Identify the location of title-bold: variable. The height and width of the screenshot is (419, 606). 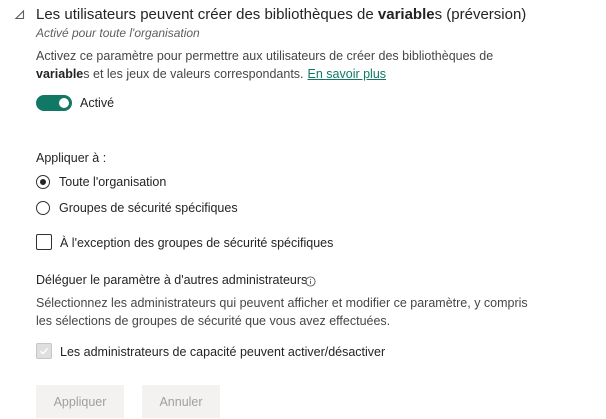
(406, 14).